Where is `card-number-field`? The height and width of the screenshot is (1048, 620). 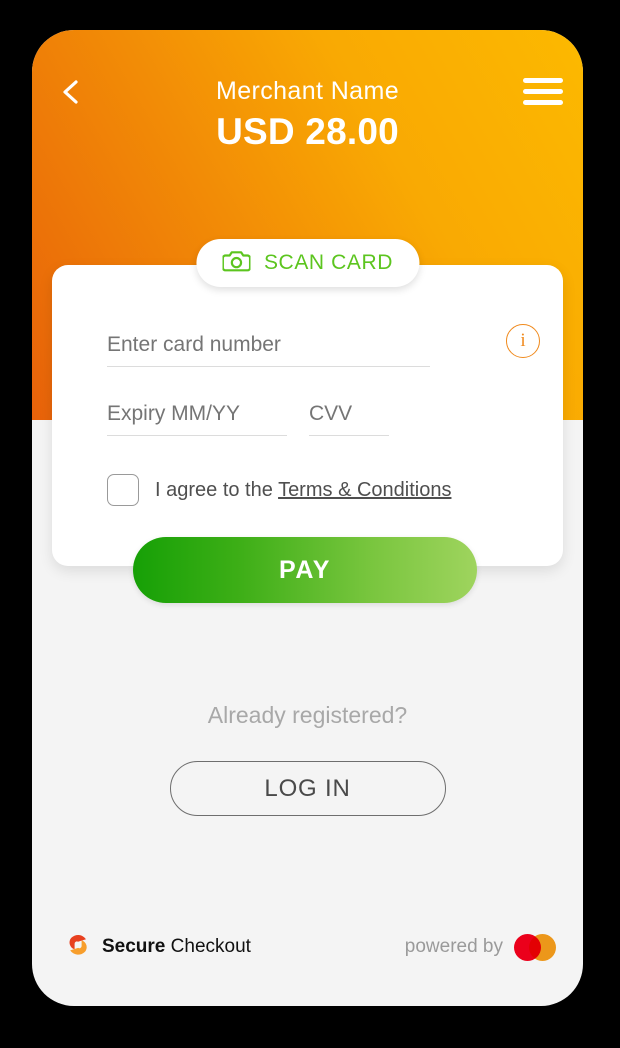 card-number-field is located at coordinates (268, 350).